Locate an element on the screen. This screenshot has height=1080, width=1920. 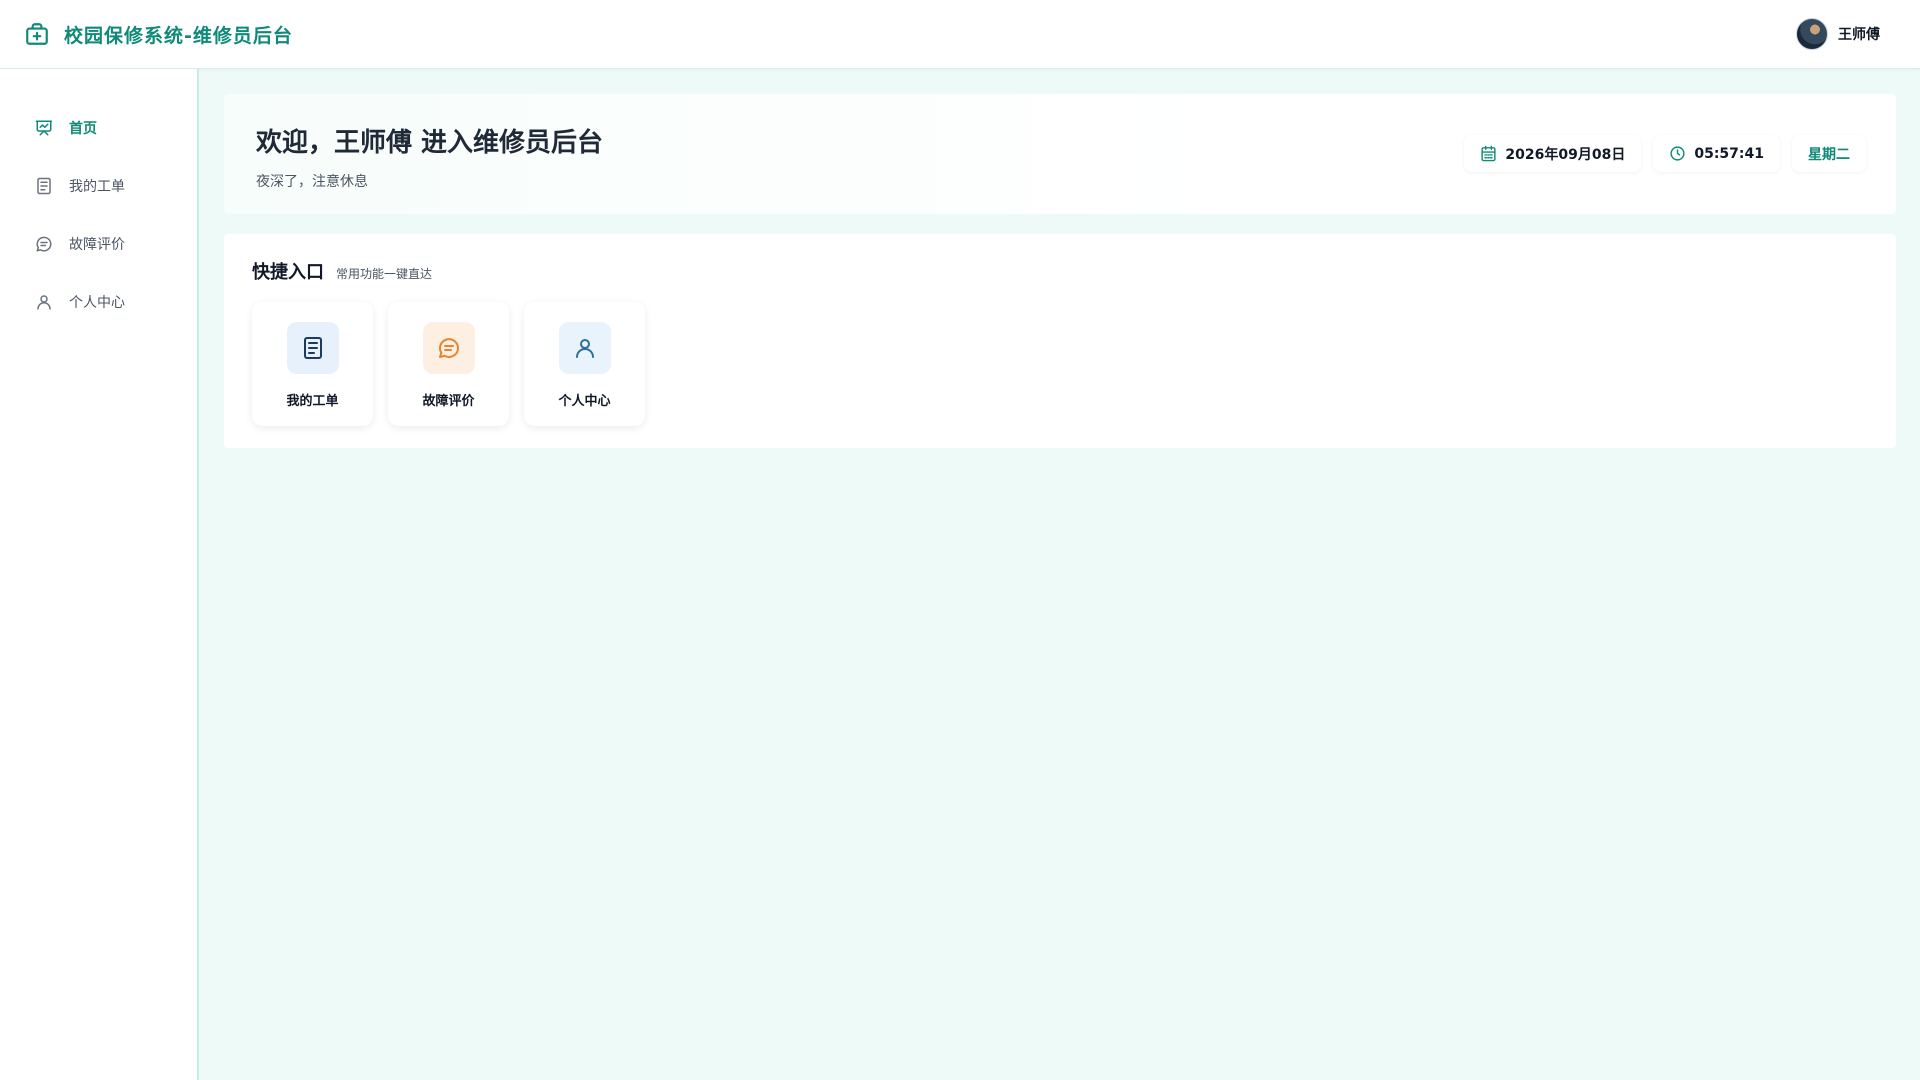
app-title: 校园保修系统-维修员后台 is located at coordinates (178, 35).